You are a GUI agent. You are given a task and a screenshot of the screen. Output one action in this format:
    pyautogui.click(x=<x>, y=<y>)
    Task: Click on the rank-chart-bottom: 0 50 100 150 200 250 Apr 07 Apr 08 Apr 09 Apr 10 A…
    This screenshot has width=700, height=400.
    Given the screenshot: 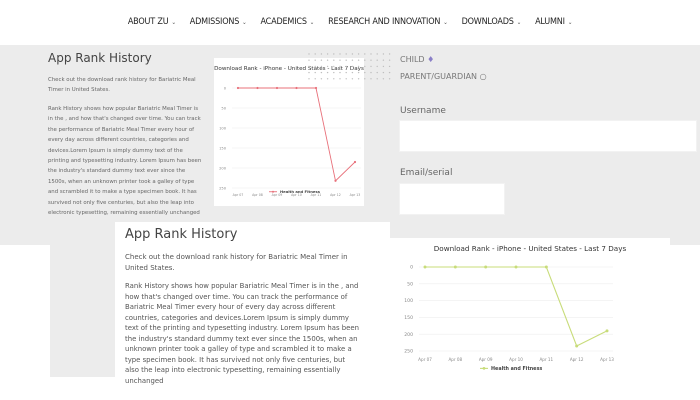 What is the action you would take?
    pyautogui.click(x=509, y=318)
    